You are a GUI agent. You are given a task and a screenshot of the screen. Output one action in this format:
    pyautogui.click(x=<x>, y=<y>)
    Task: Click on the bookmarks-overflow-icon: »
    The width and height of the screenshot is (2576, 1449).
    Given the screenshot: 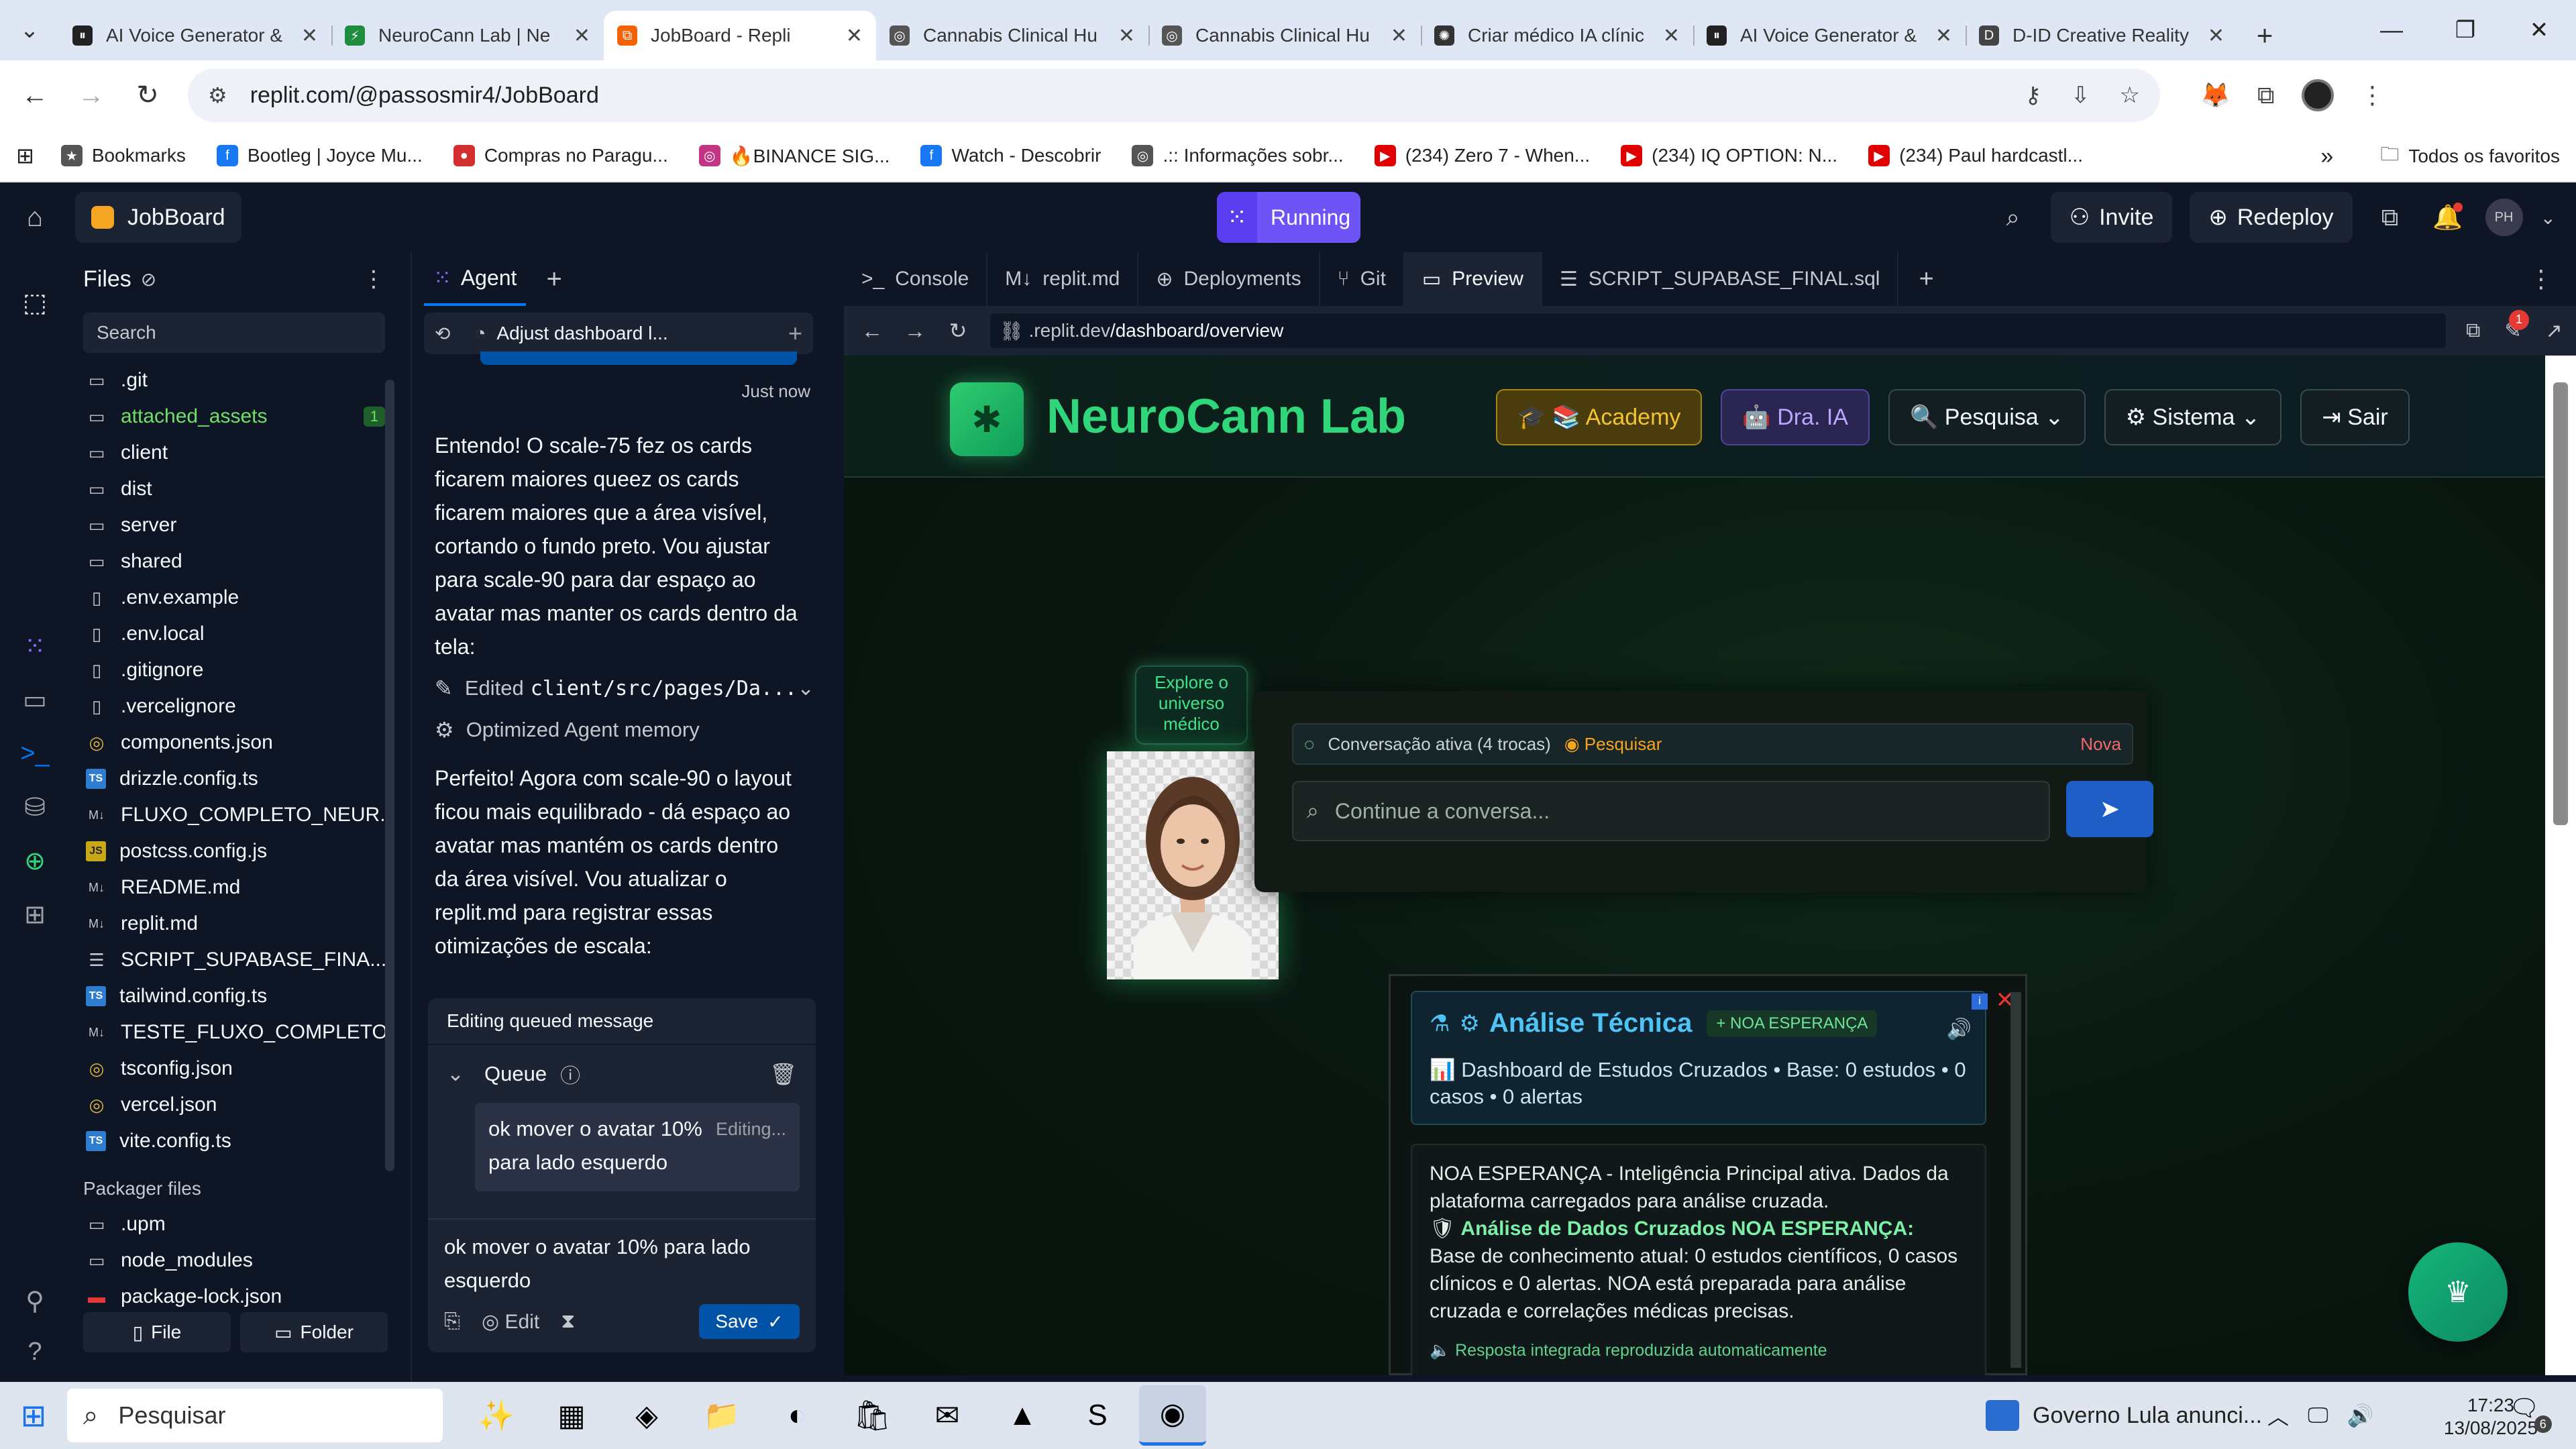 What is the action you would take?
    pyautogui.click(x=2326, y=157)
    